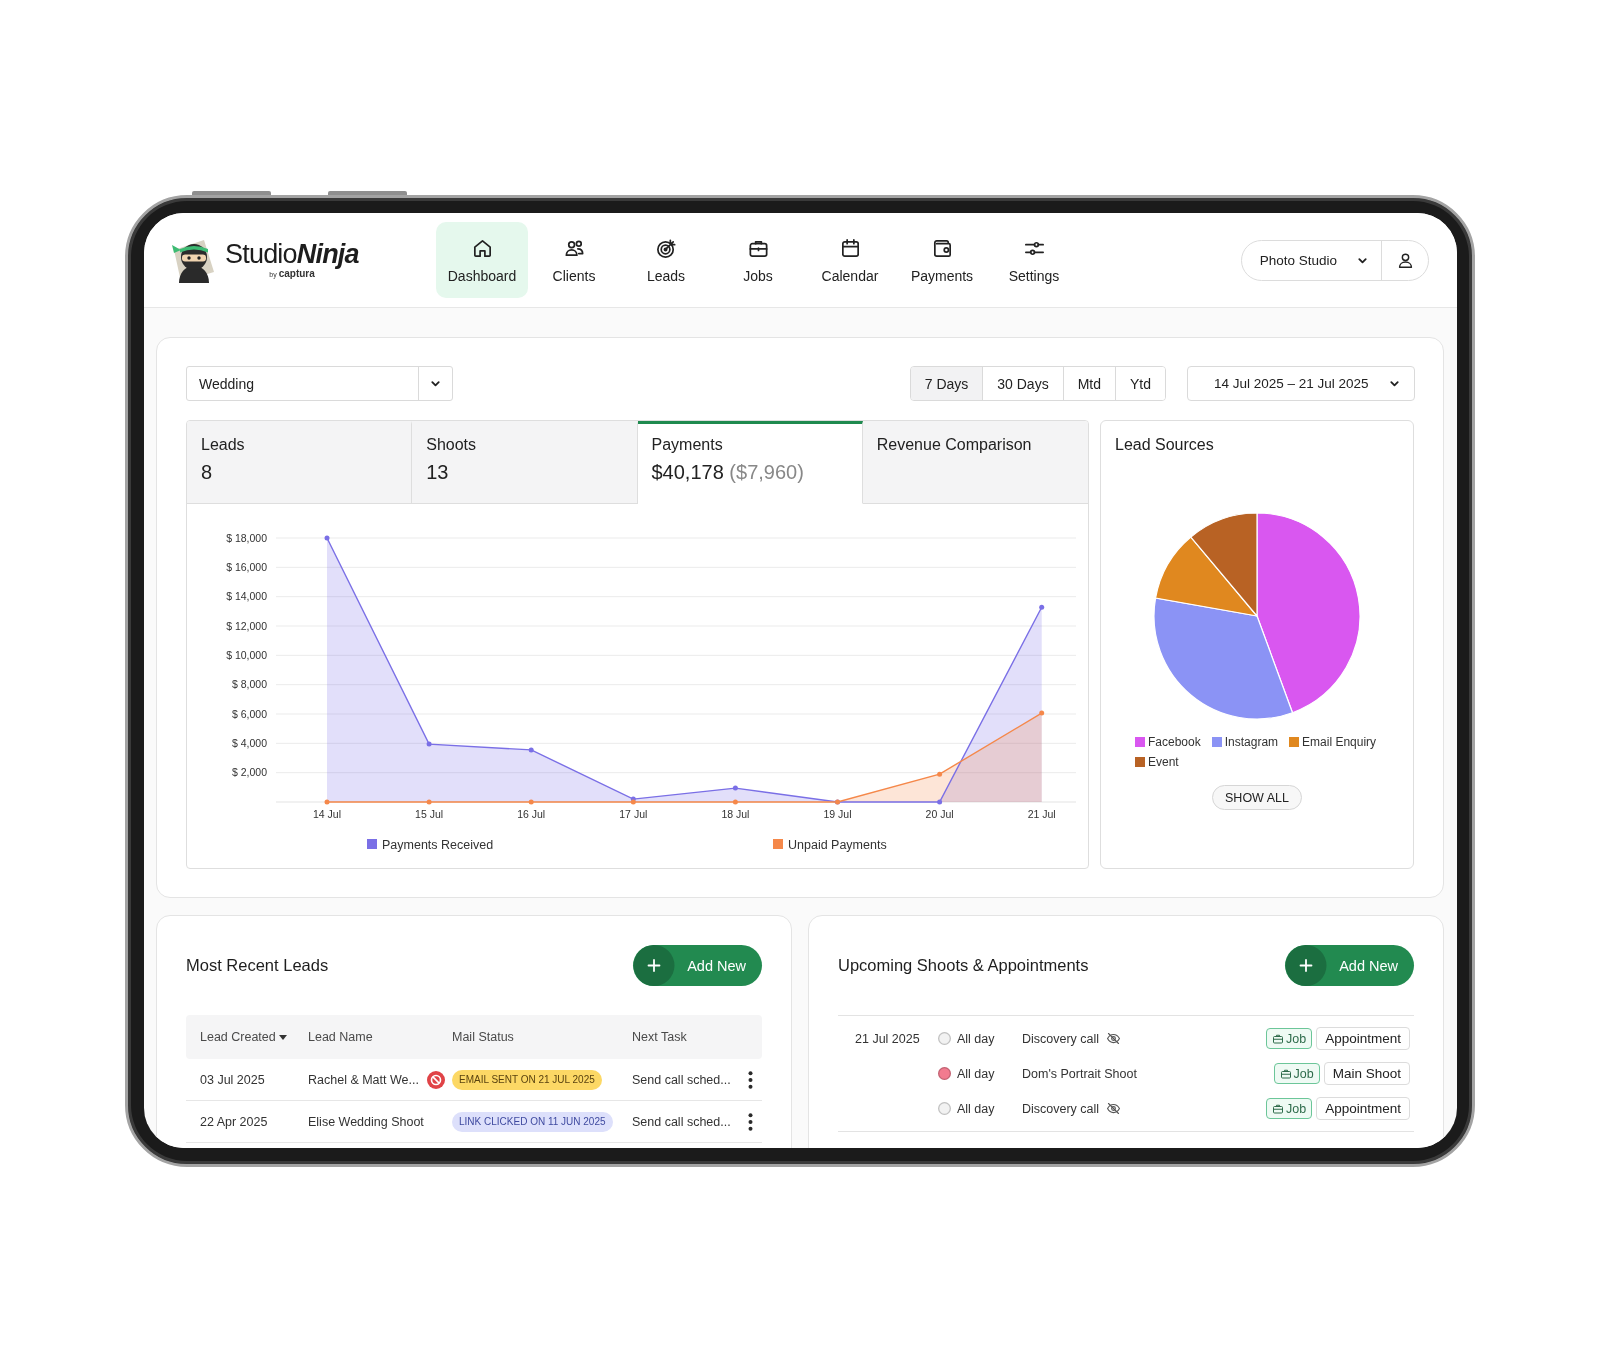  I want to click on legend-label: Email Enquiry, so click(1339, 742).